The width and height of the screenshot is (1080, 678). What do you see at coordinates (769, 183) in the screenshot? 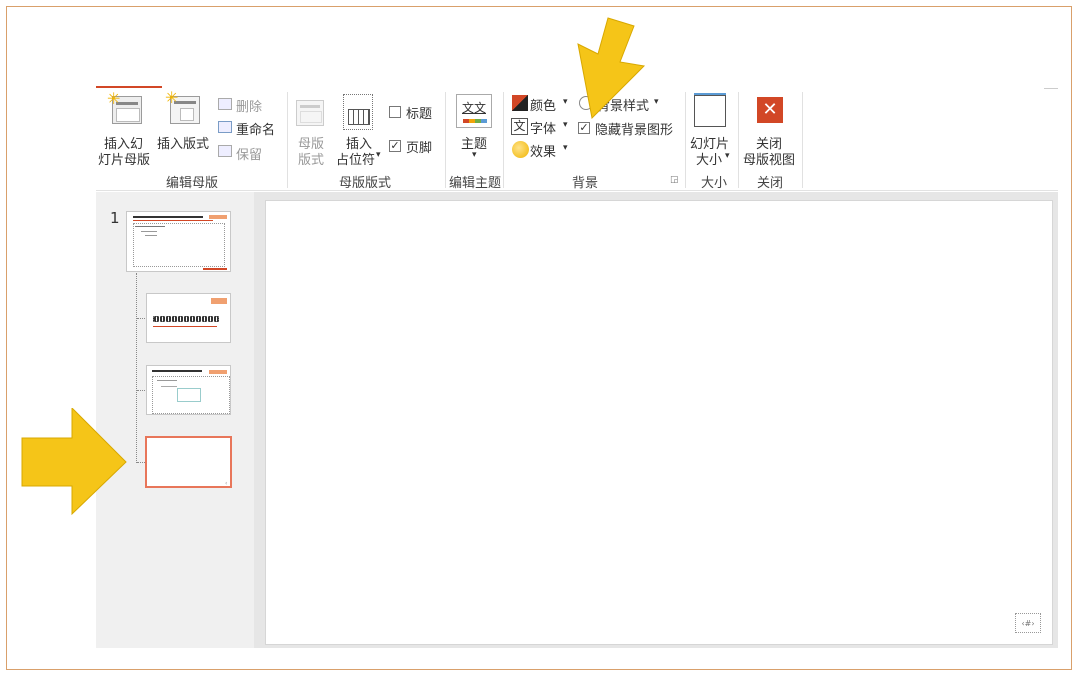
I see `group-label-close: 关闭` at bounding box center [769, 183].